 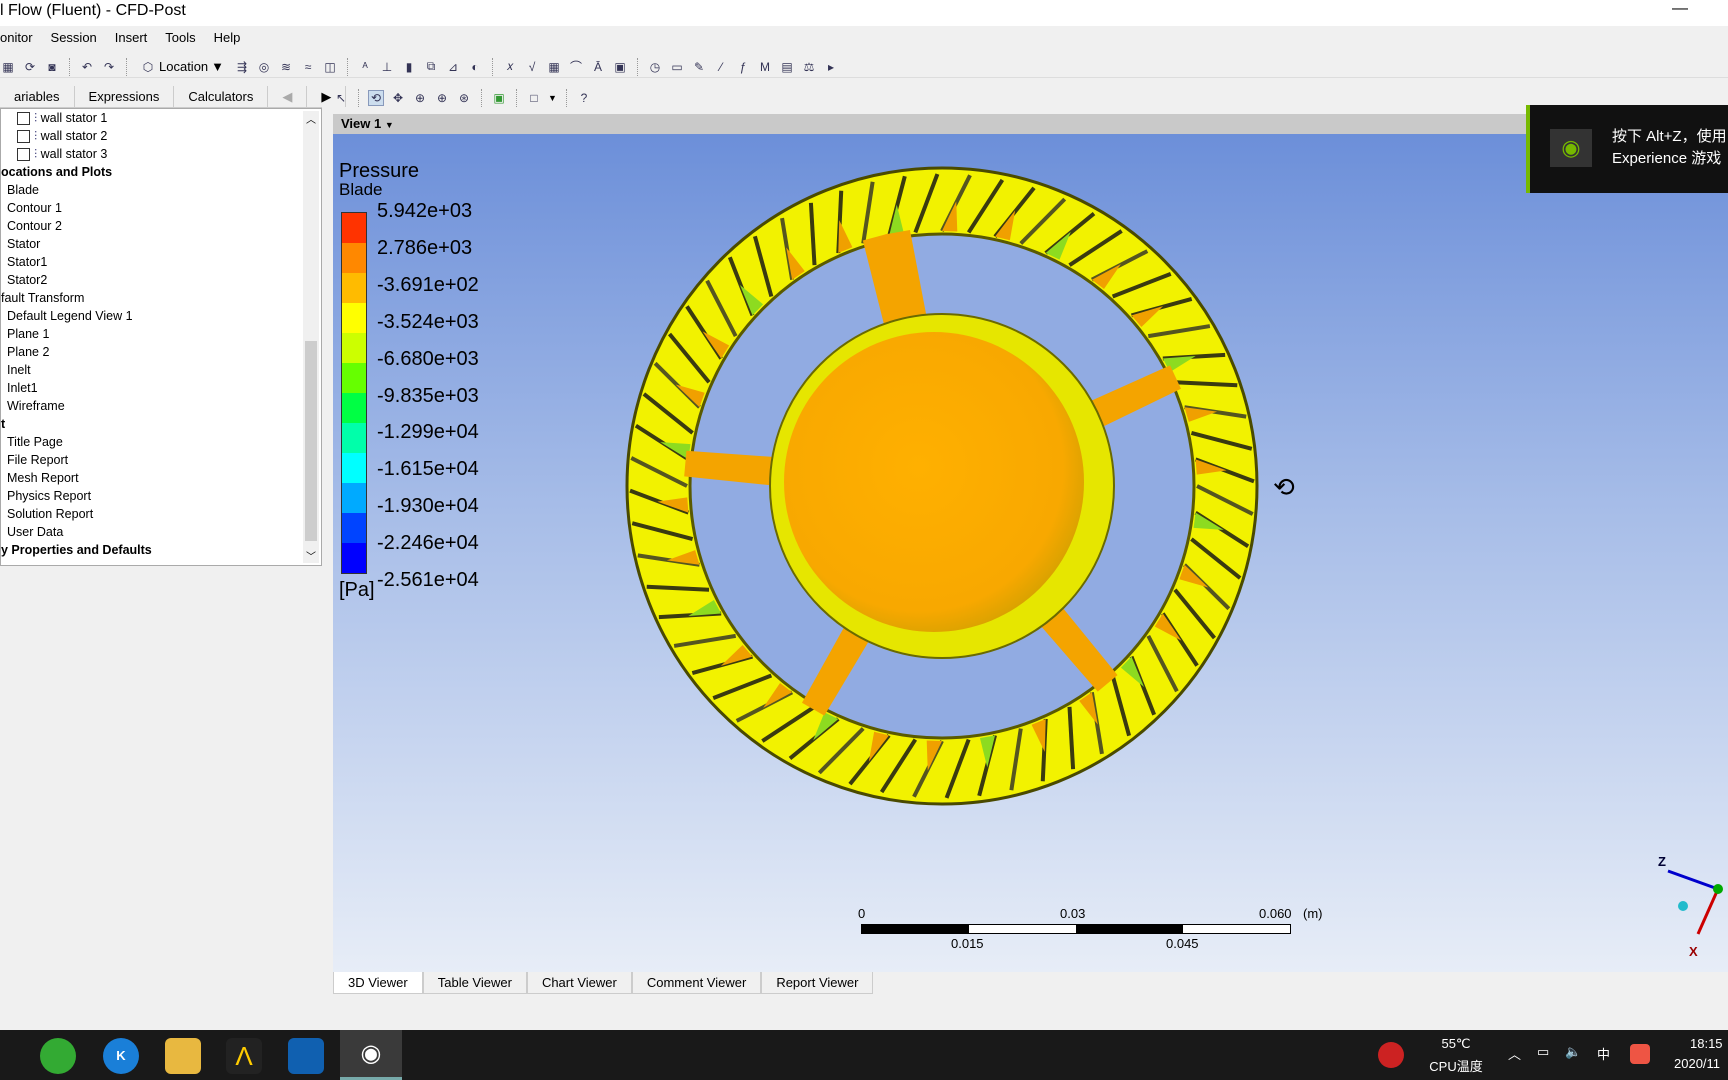 I want to click on tree-item: ⫶ wall stator 1, so click(x=161, y=118).